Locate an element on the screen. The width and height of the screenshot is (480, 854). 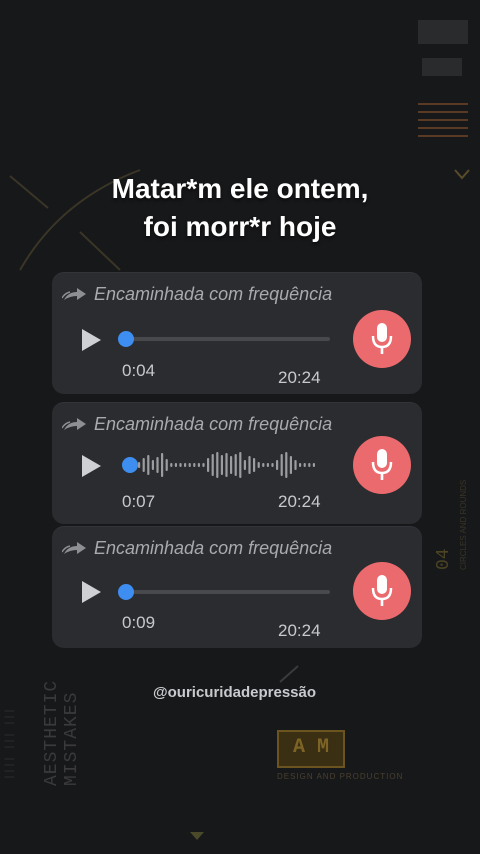
svg-text: 04 is located at coordinates (444, 559).